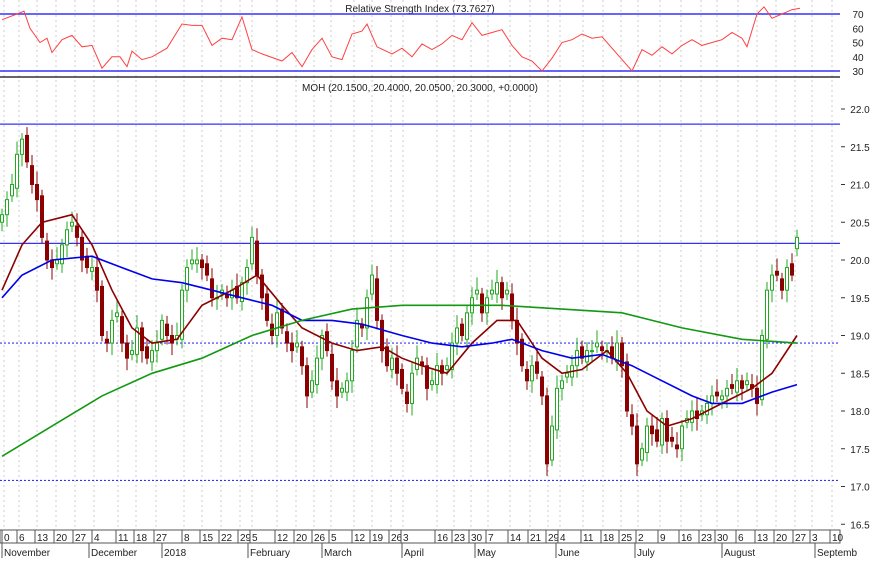 This screenshot has width=872, height=562. I want to click on price-tick-label: 22.0, so click(860, 110).